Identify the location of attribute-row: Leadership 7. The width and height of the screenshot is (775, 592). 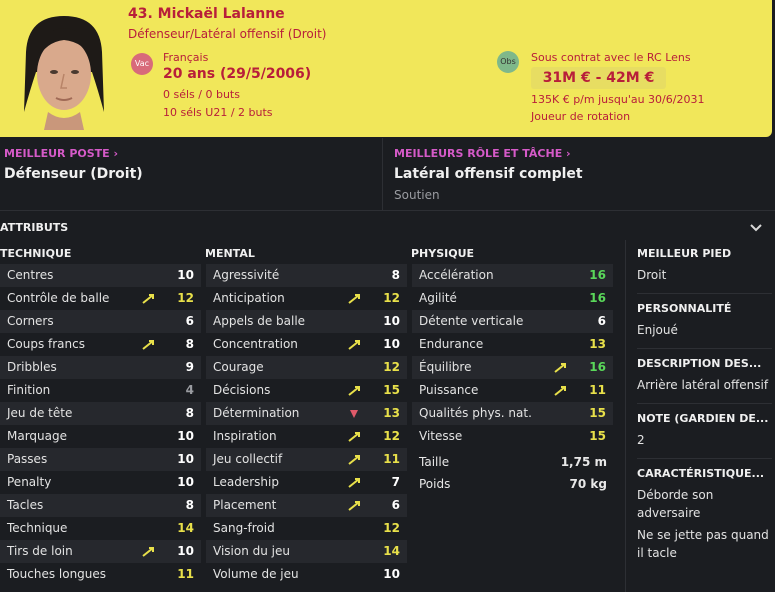
(306, 482).